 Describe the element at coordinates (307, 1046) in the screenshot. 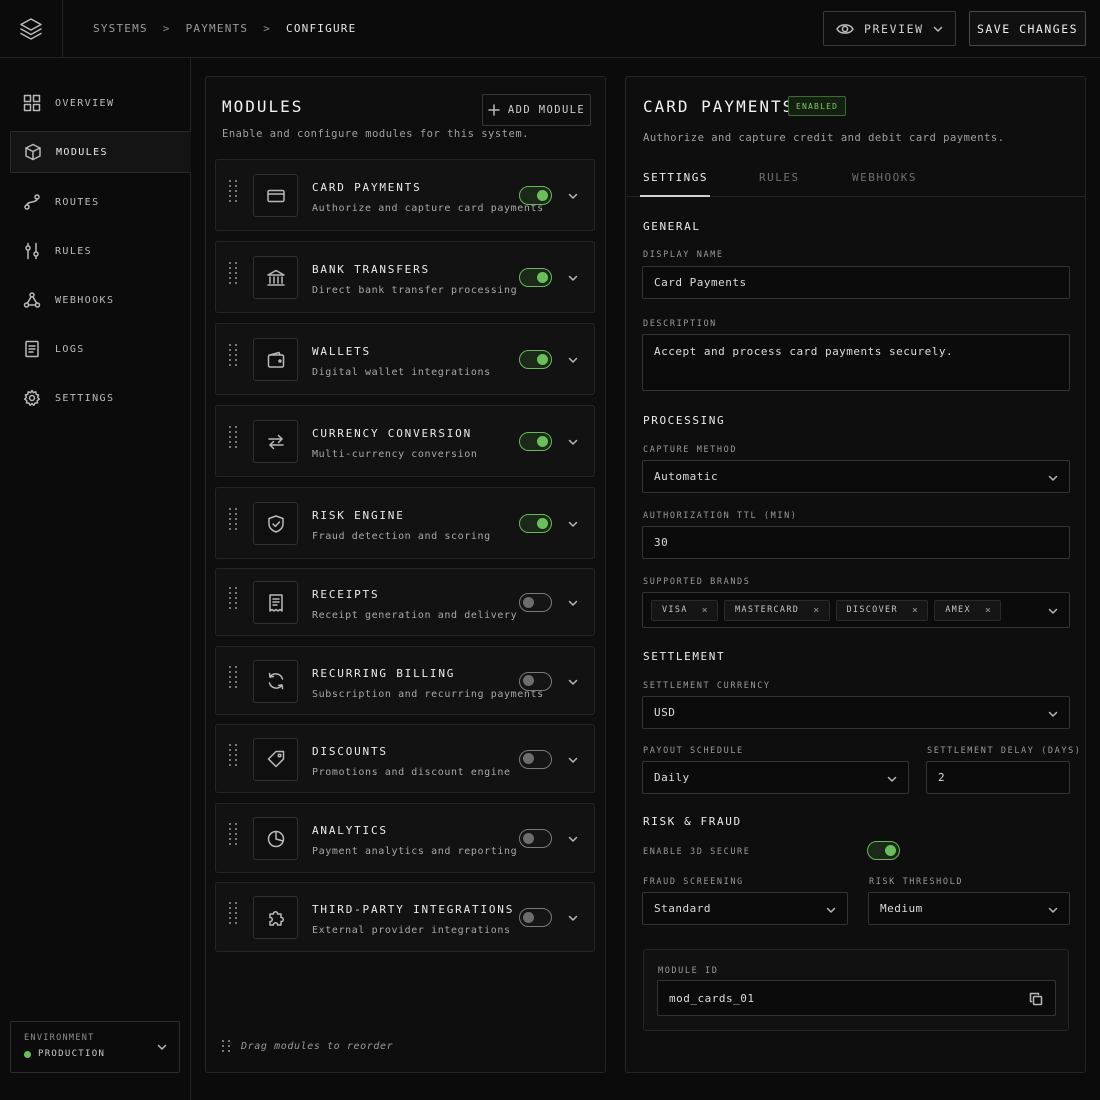

I see `reorder-hint: Drag modules to reorder` at that location.